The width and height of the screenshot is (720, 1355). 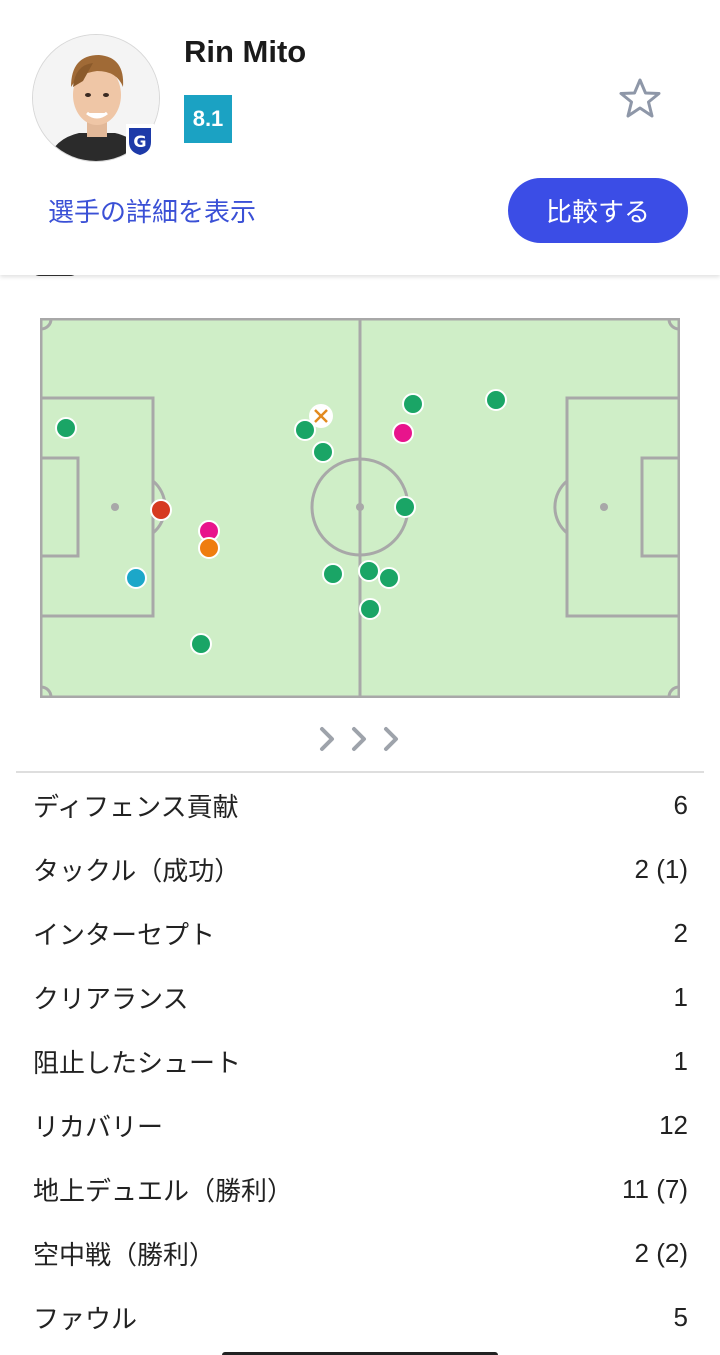 What do you see at coordinates (209, 548) in the screenshot?
I see `action-marker-orange` at bounding box center [209, 548].